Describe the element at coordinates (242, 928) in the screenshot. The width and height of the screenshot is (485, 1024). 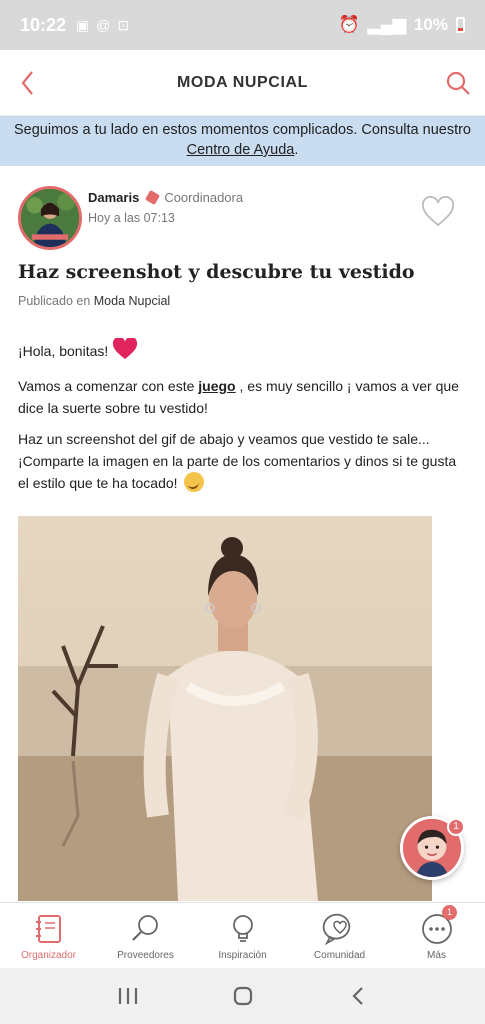
I see `lightbulb-icon` at that location.